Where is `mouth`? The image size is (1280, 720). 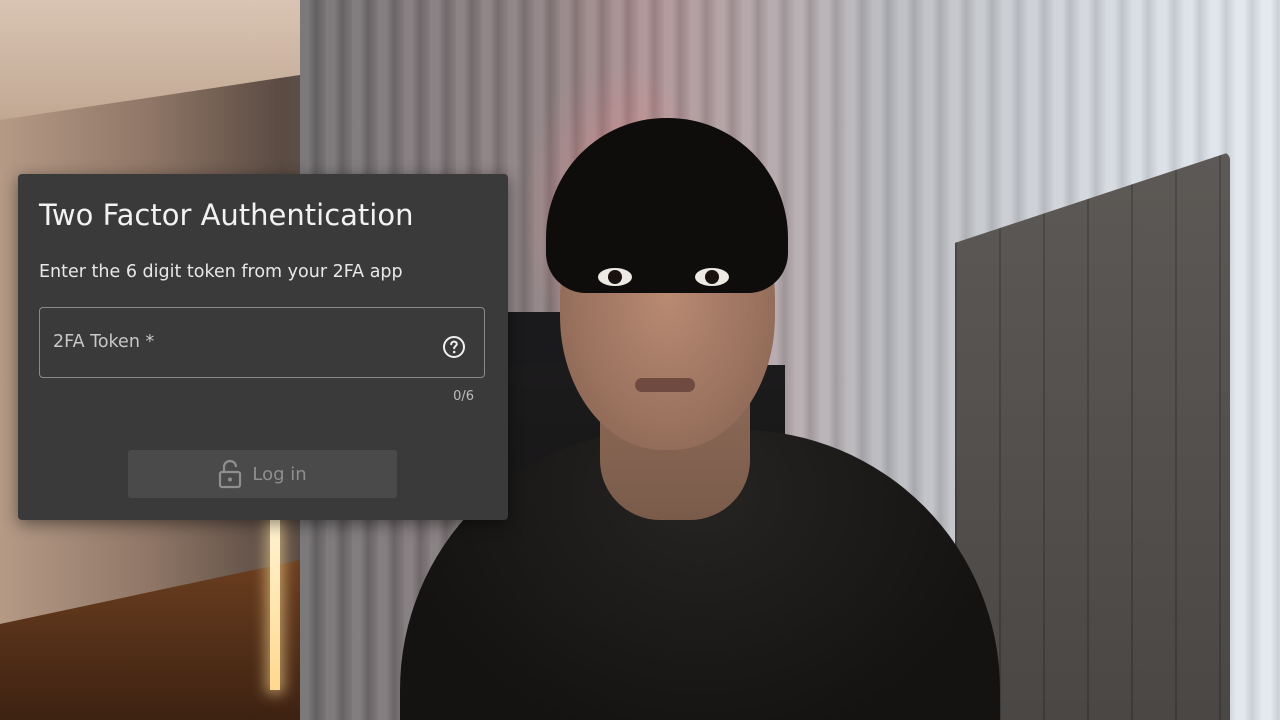 mouth is located at coordinates (665, 385).